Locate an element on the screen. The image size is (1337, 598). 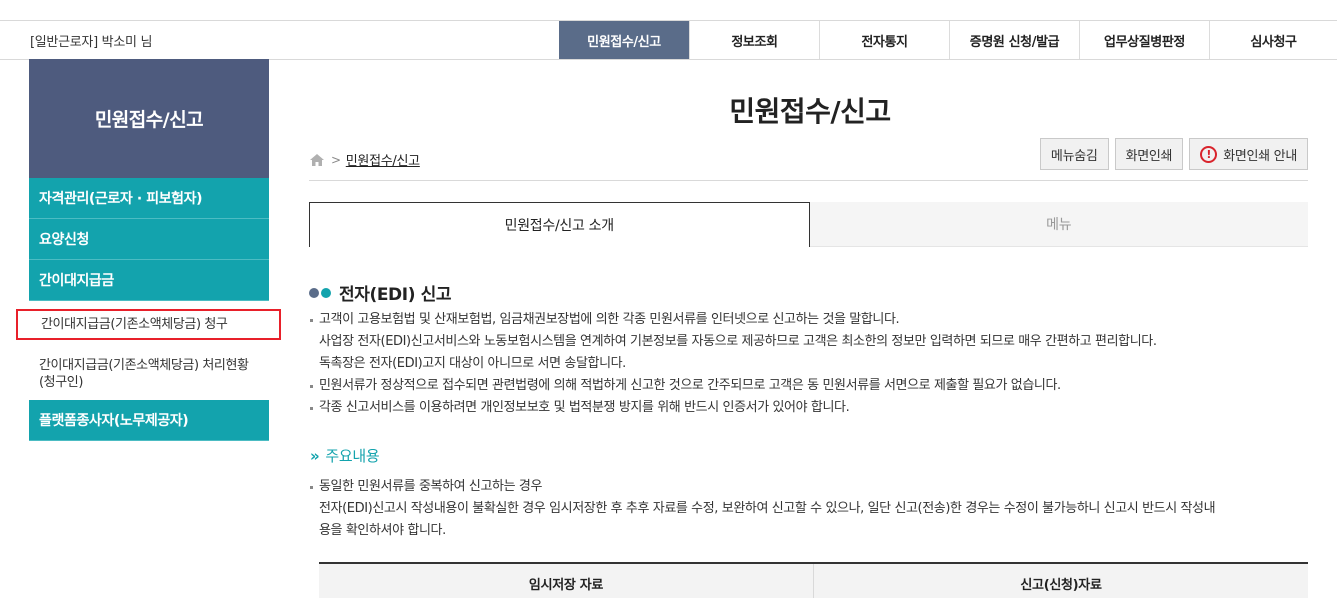
tab-menu: 메뉴 is located at coordinates (1058, 224).